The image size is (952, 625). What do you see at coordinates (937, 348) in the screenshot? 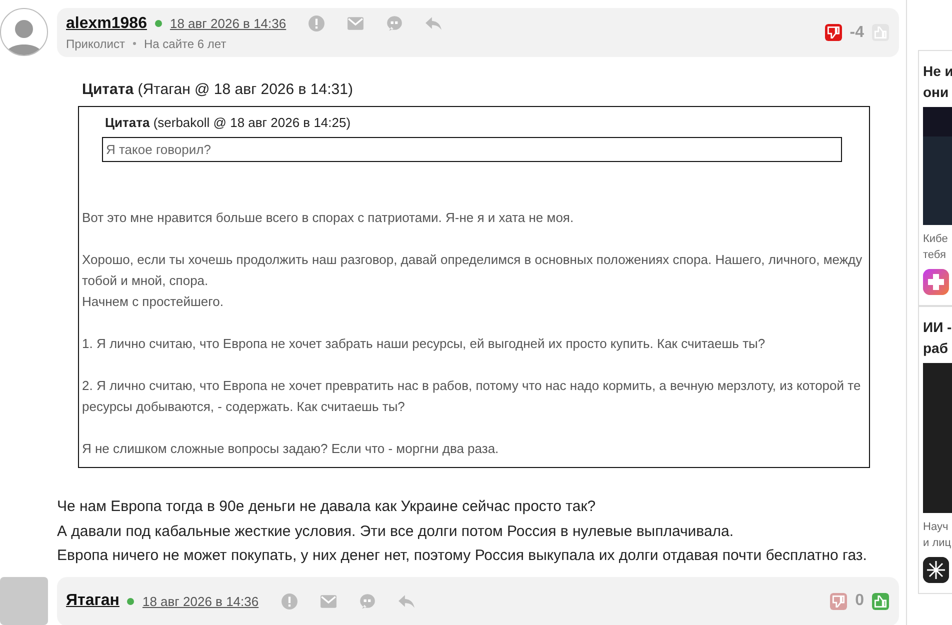
I see `ad-title: раб` at bounding box center [937, 348].